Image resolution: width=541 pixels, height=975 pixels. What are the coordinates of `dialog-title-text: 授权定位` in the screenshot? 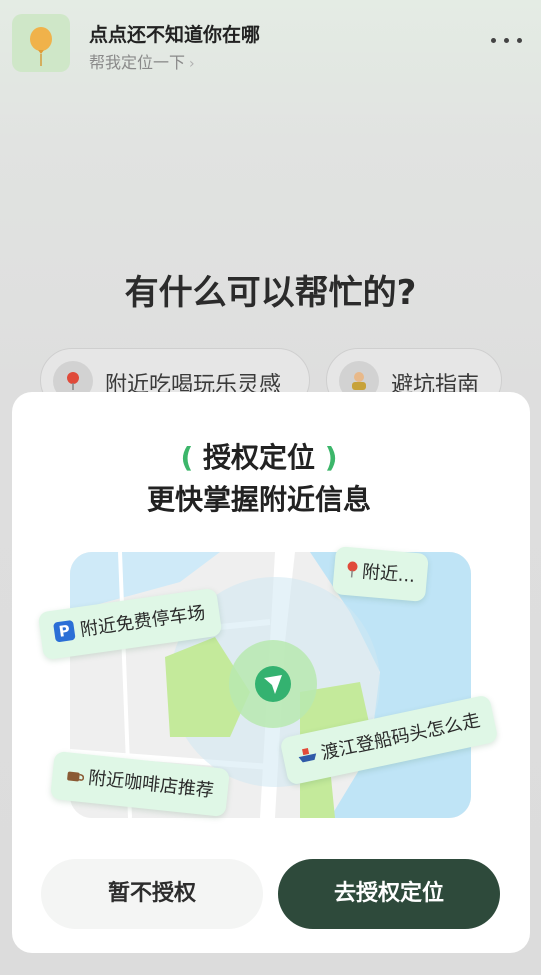 It's located at (258, 457).